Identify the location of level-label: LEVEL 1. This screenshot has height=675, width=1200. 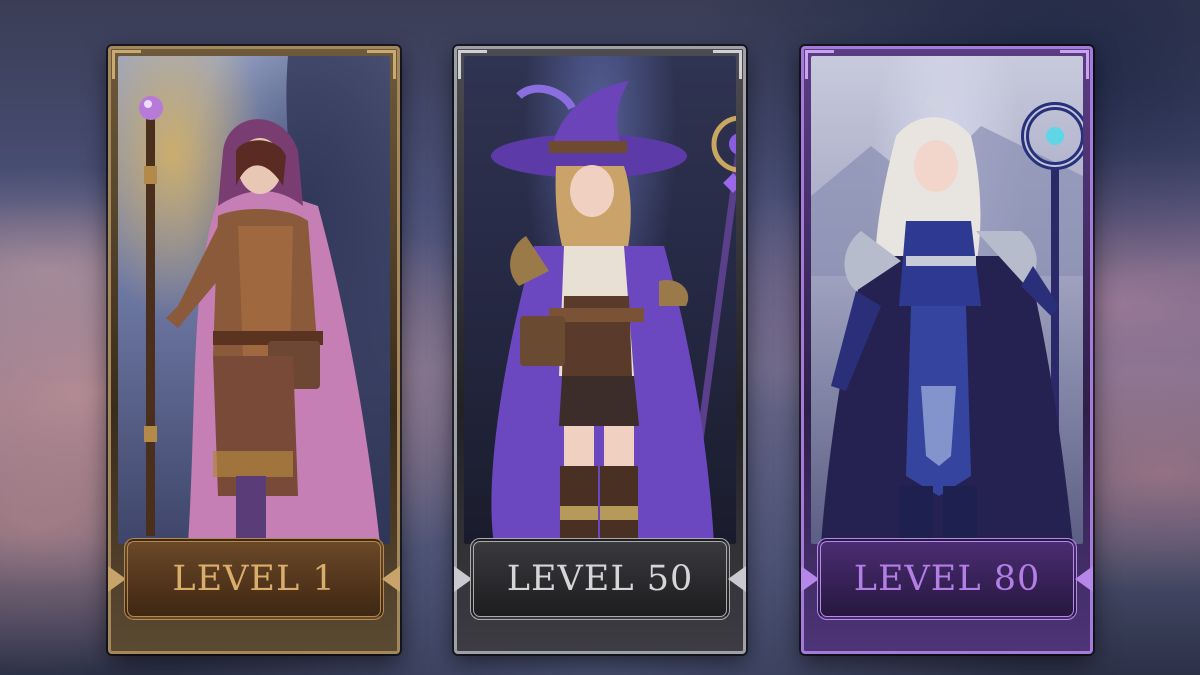
(254, 579).